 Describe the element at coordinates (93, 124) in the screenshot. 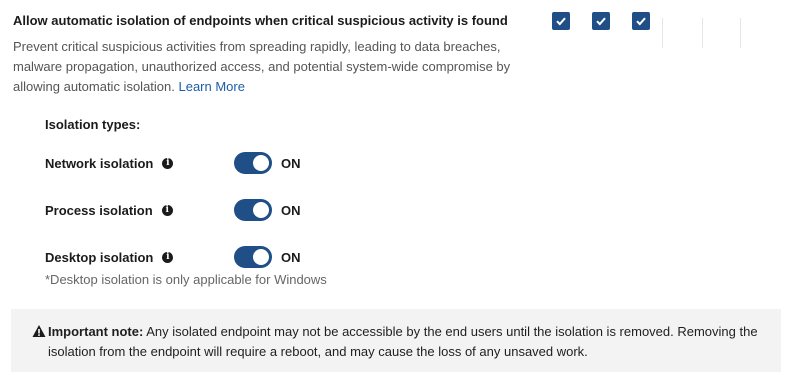

I see `isolation-types-heading: Isolation types:` at that location.